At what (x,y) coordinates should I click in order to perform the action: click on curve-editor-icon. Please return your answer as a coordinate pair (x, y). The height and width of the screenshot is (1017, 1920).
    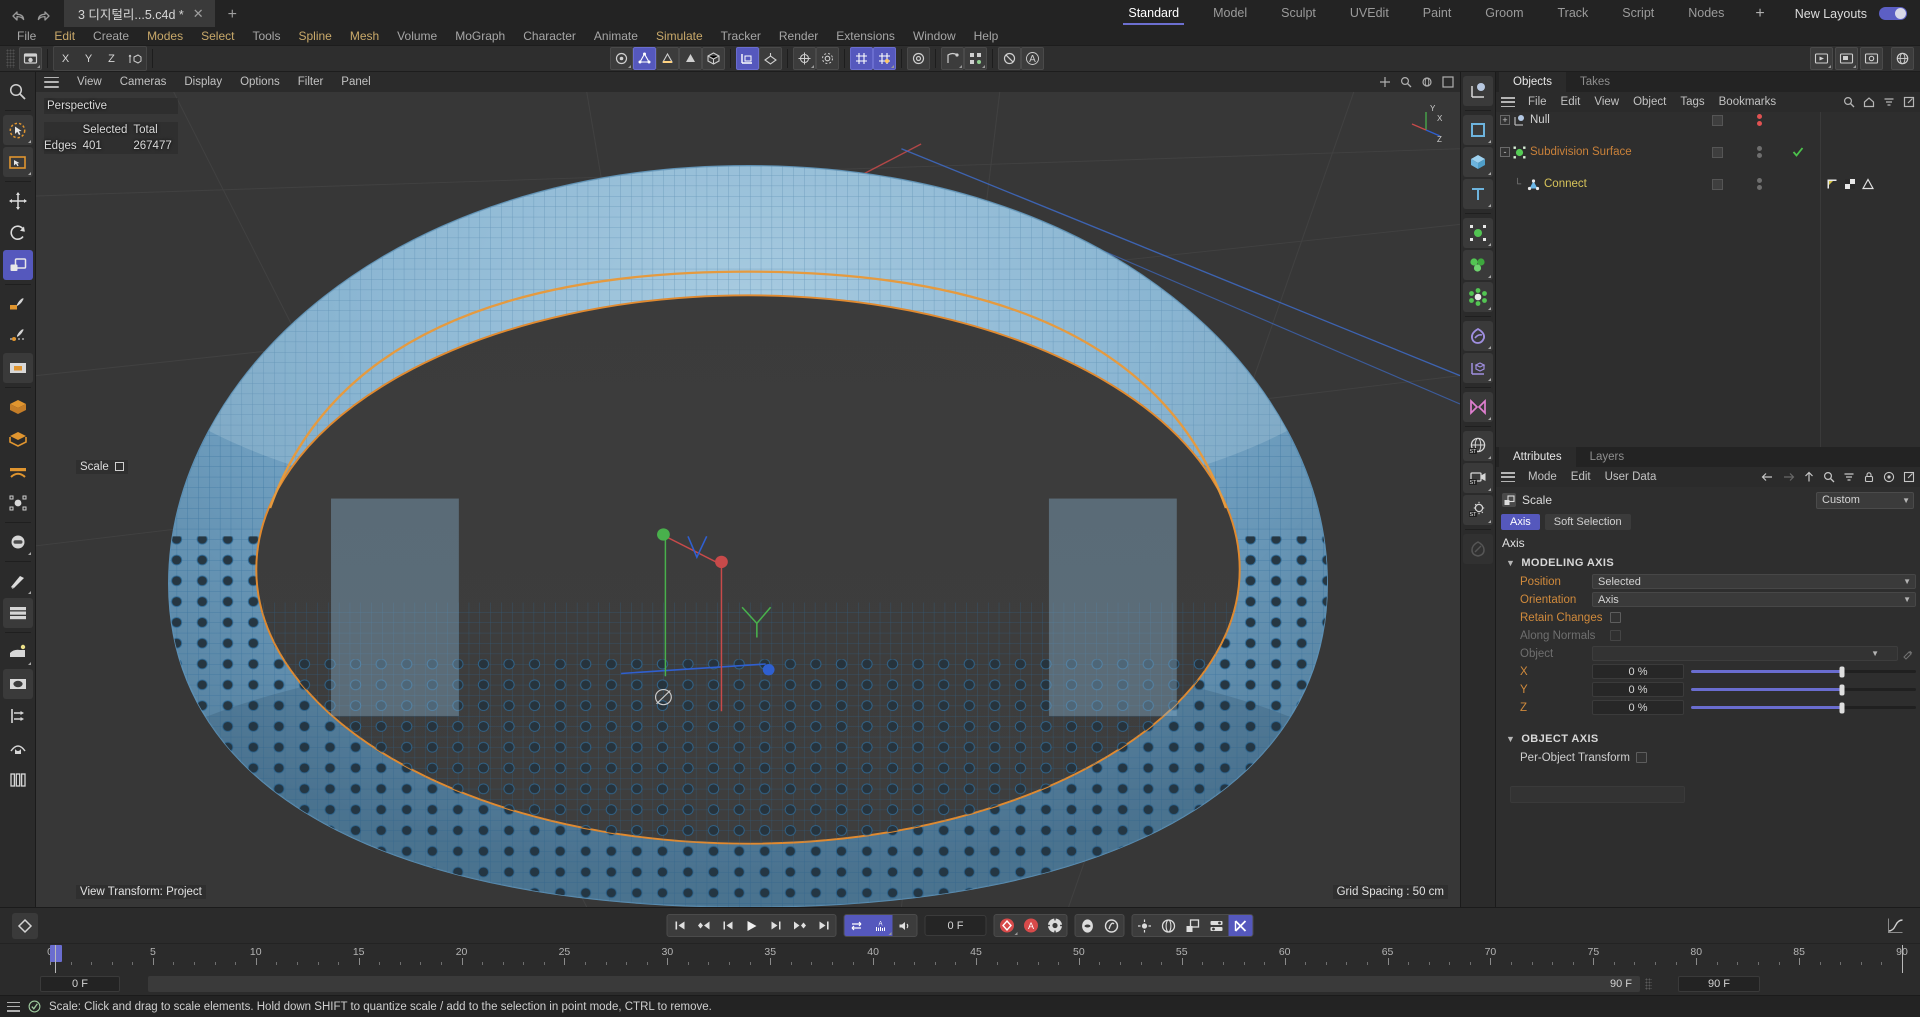
    Looking at the image, I should click on (1895, 926).